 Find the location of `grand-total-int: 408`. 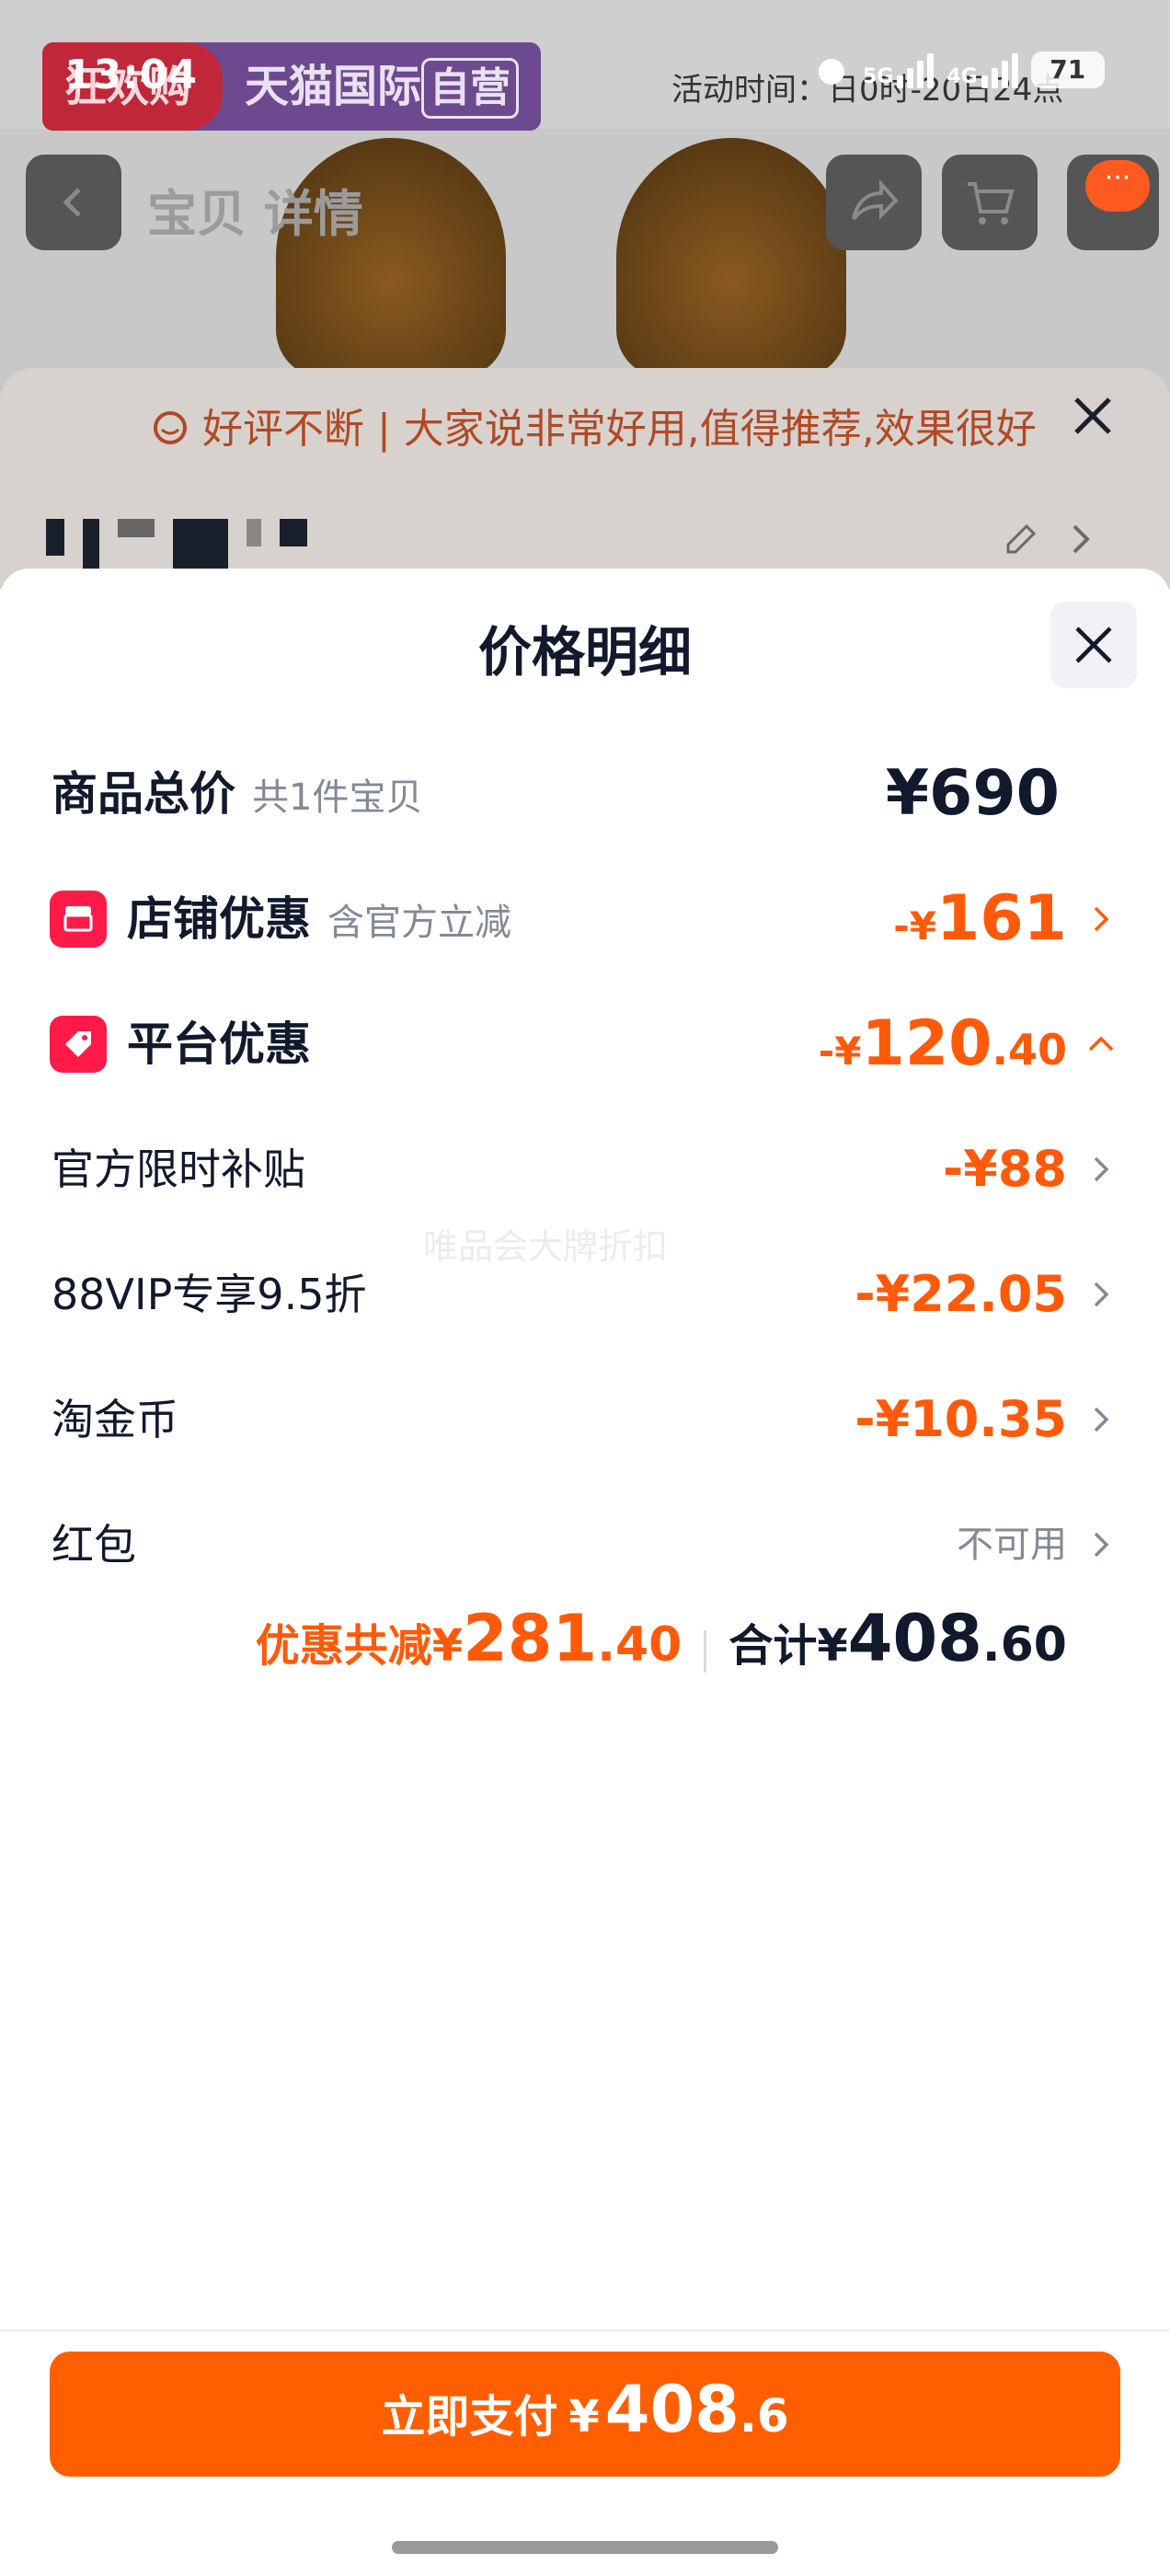

grand-total-int: 408 is located at coordinates (914, 1638).